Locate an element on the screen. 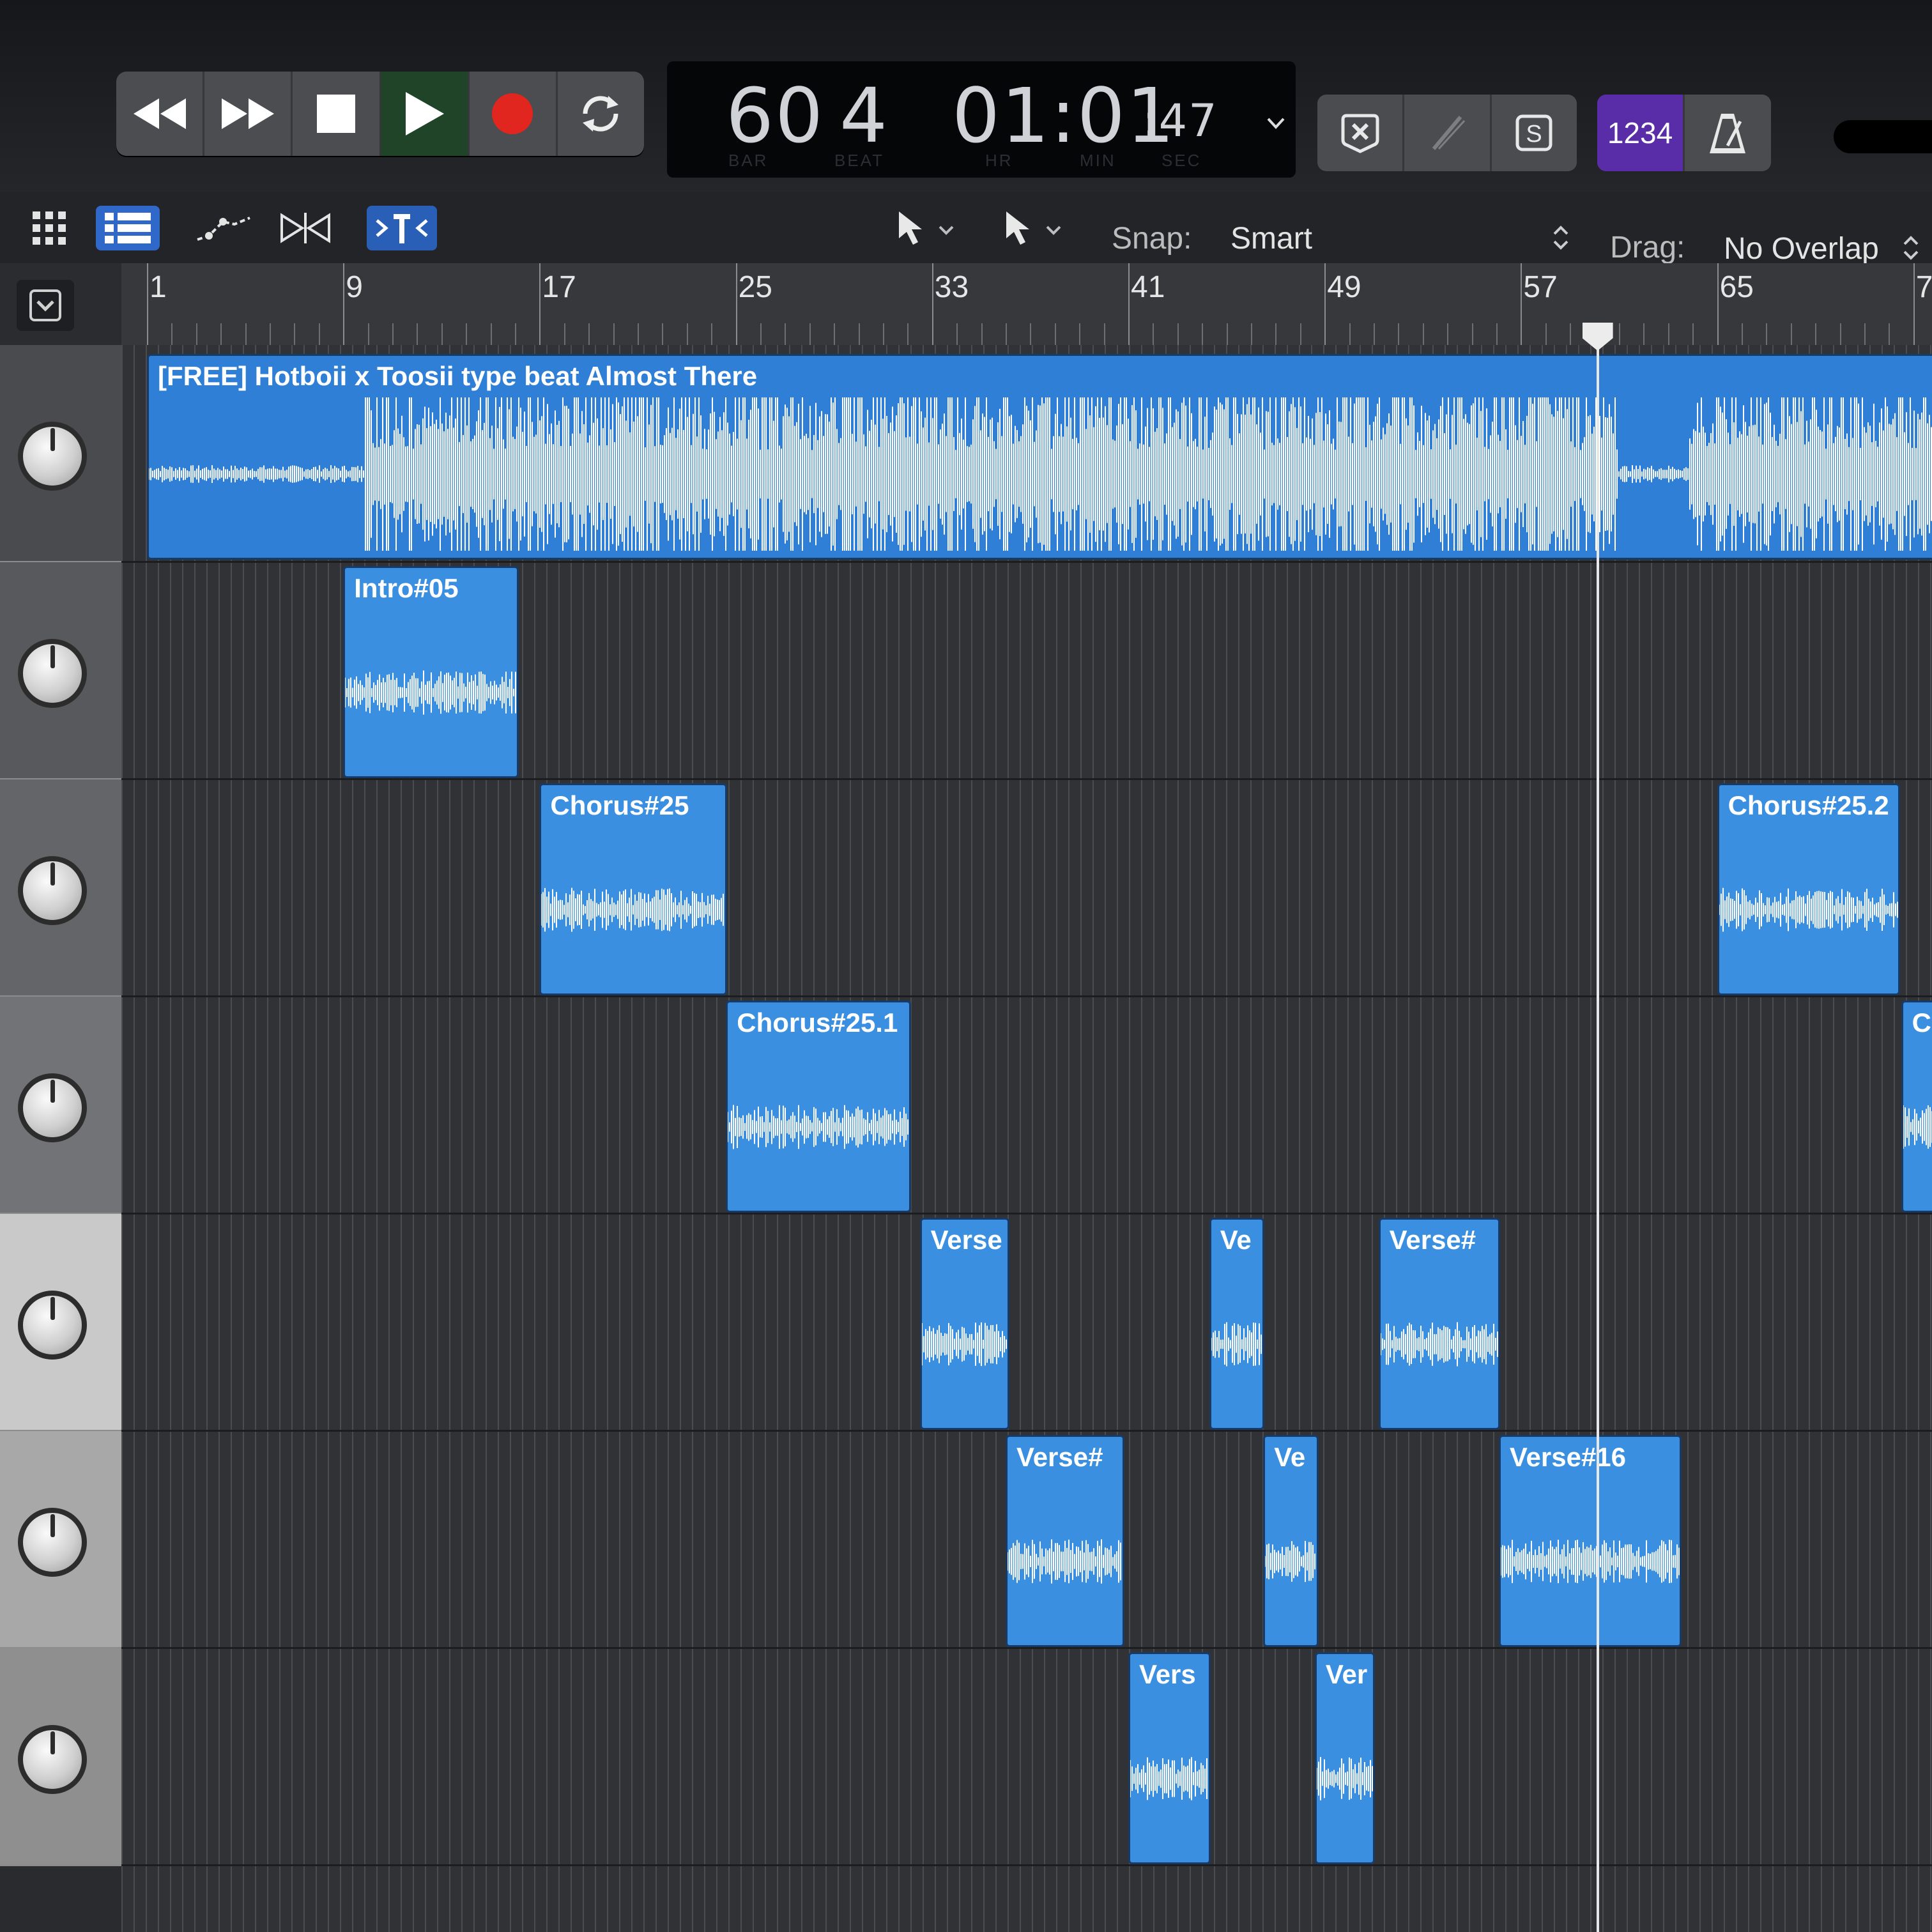 This screenshot has width=1932, height=1932. region-name: Verse is located at coordinates (966, 1240).